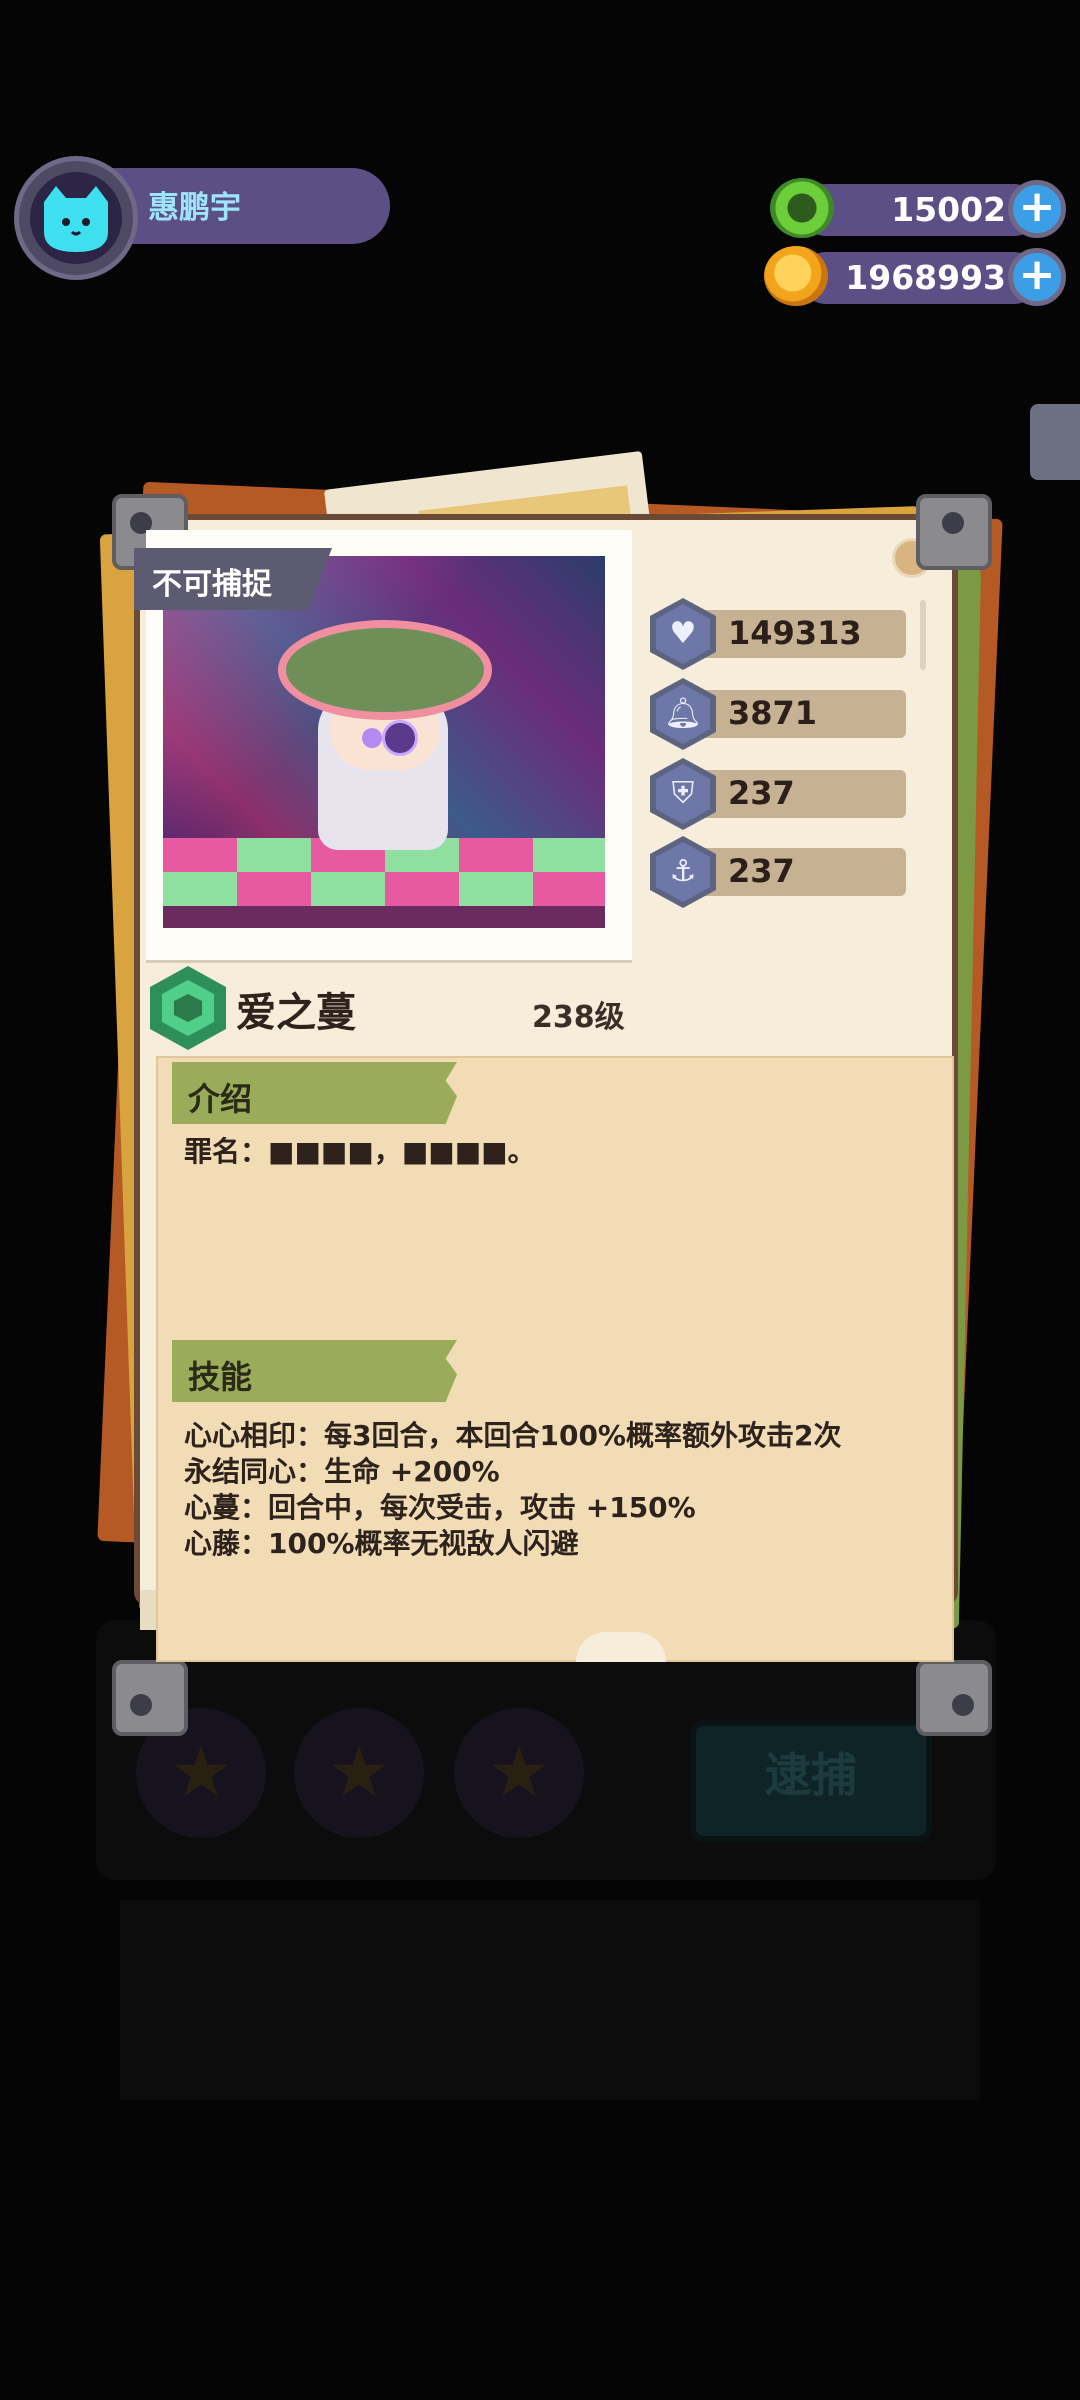 This screenshot has width=1080, height=2400. I want to click on intro-text: 罪名：■■■■，■■■■。, so click(360, 1151).